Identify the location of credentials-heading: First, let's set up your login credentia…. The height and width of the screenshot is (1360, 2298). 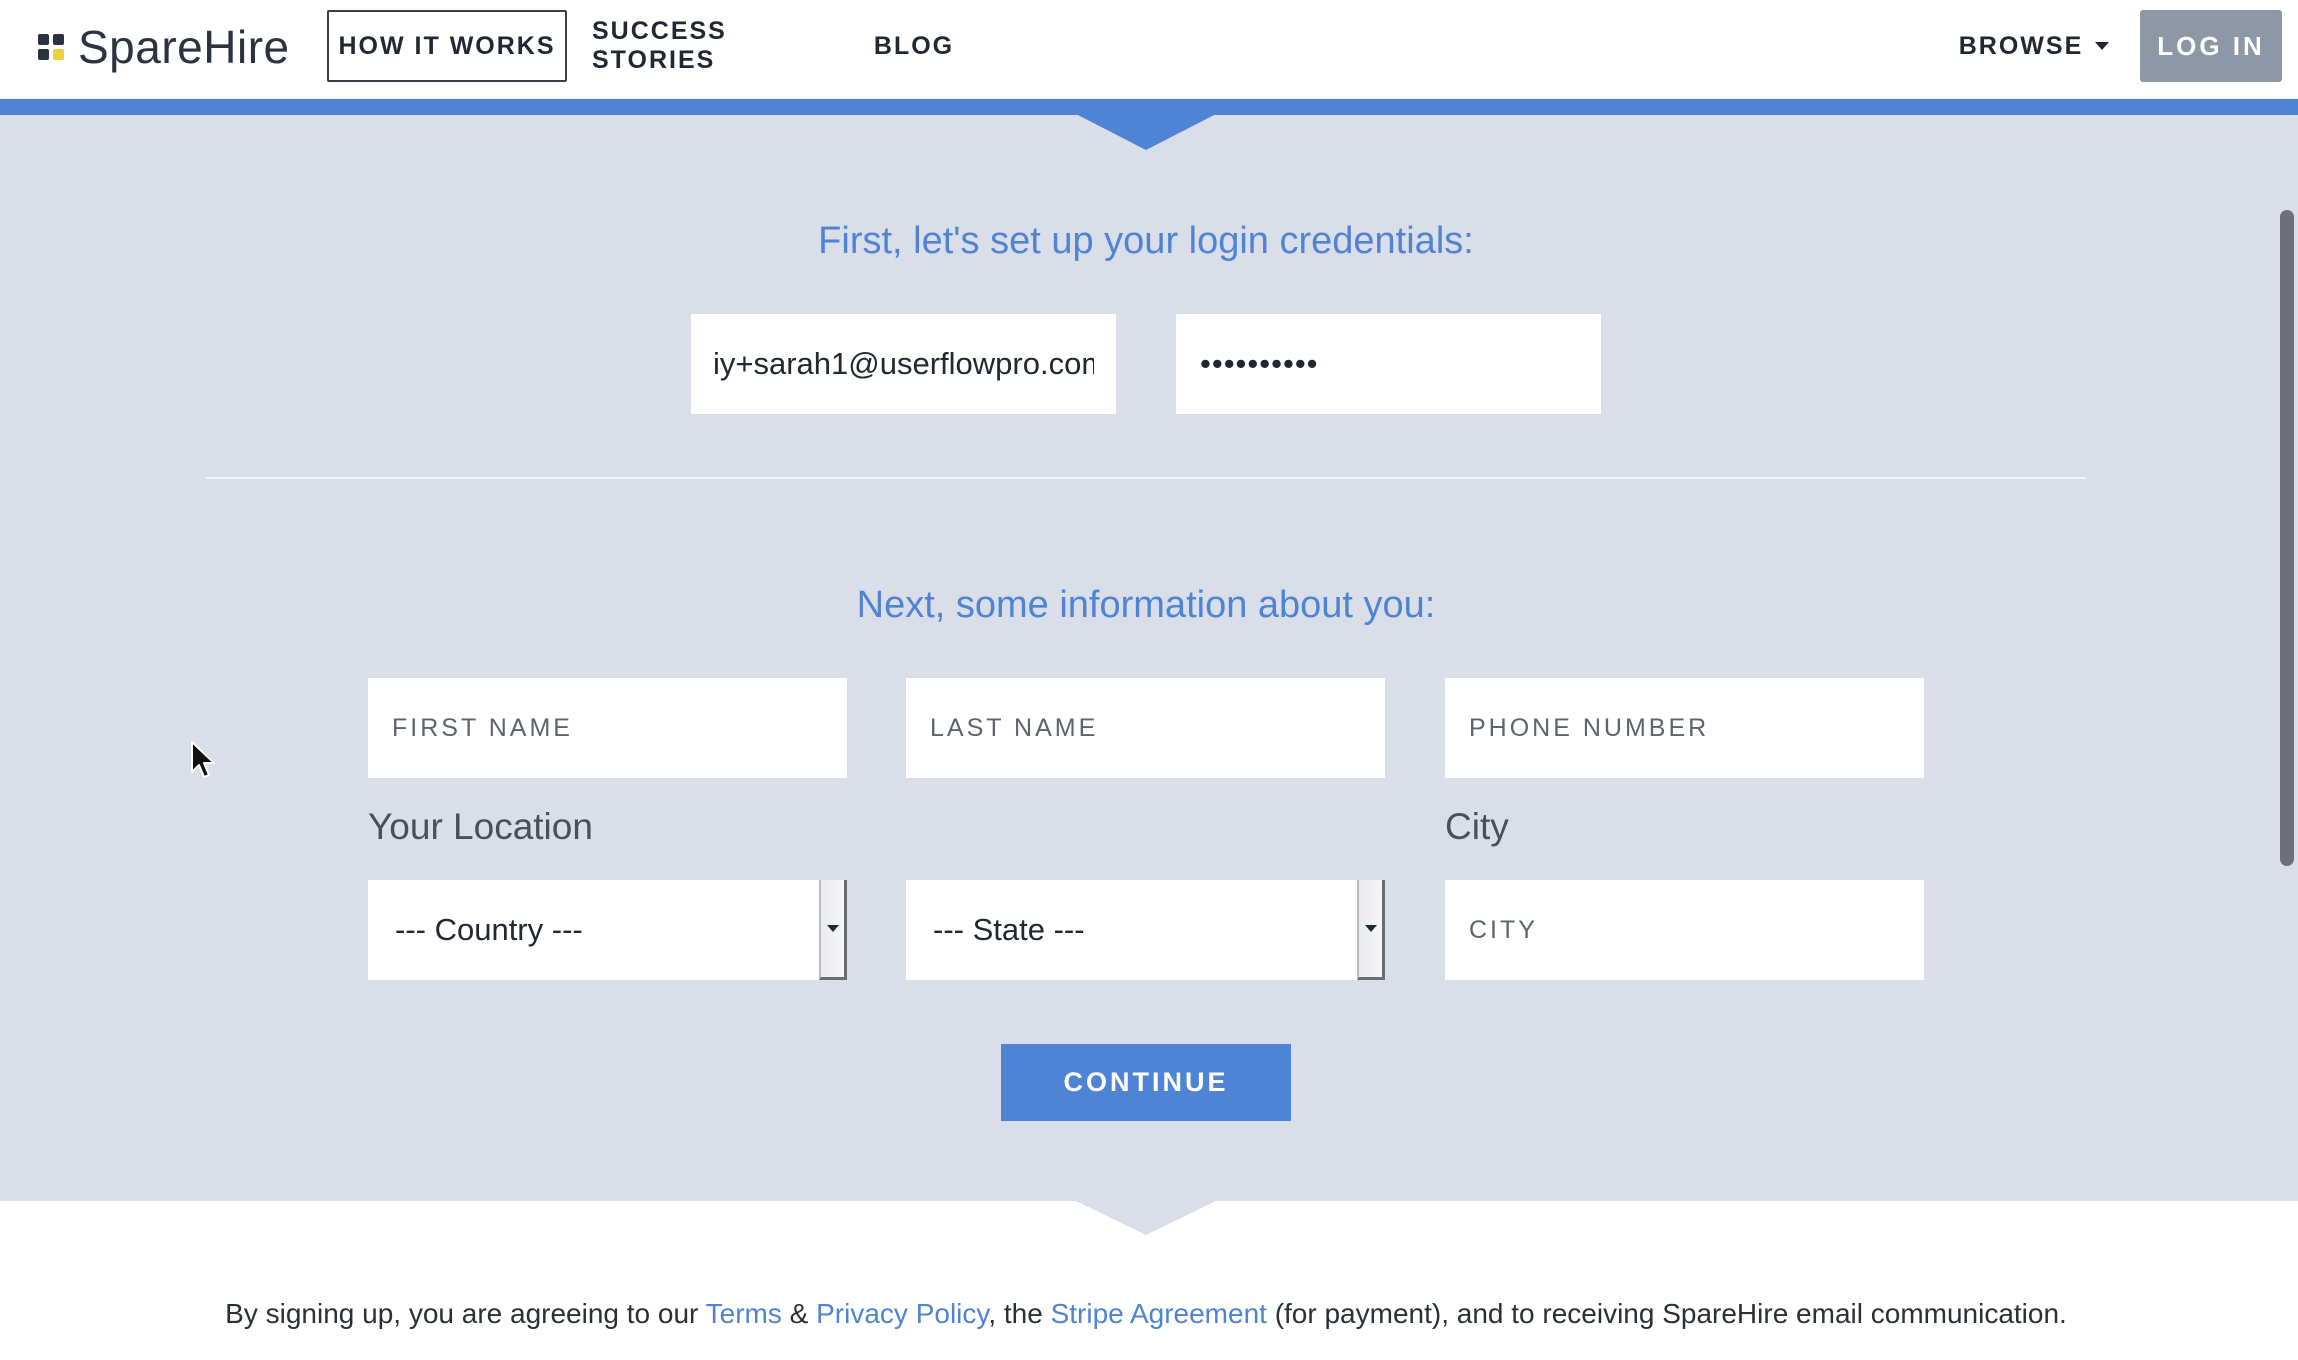
(1146, 241).